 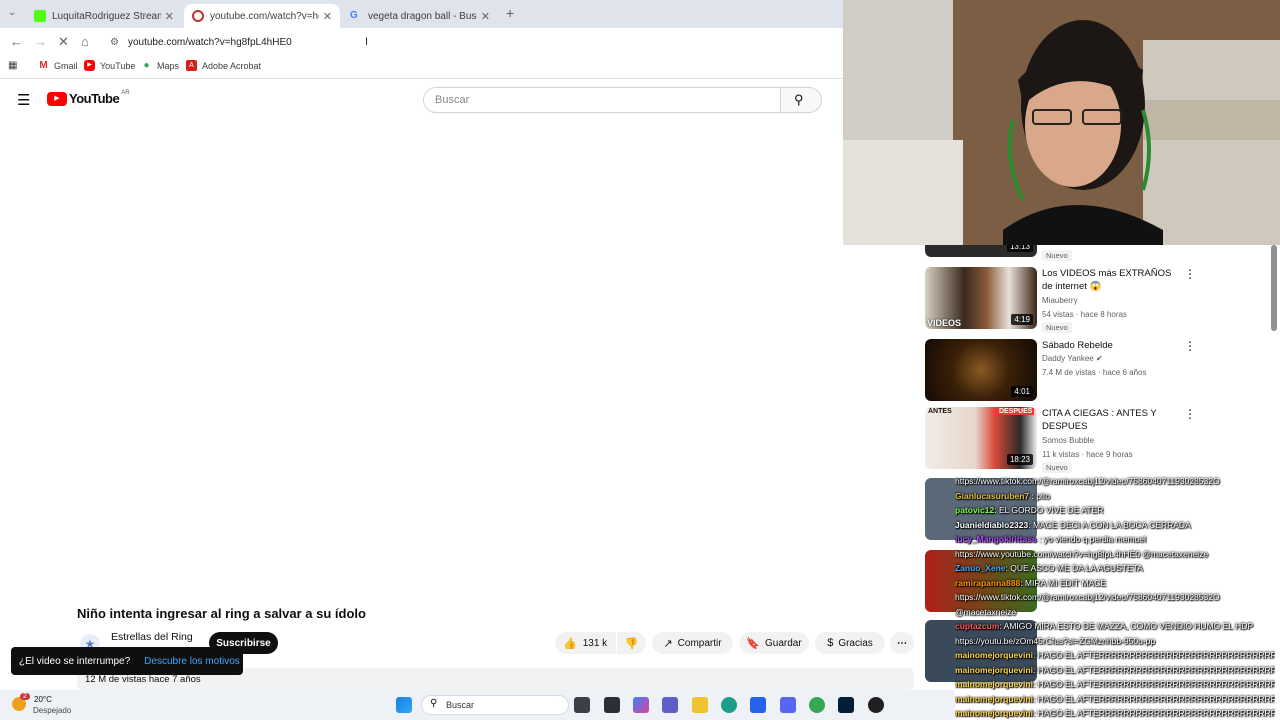 I want to click on tab-google-search: G vegeta dragon ball - Buscar co ✕, so click(x=420, y=16).